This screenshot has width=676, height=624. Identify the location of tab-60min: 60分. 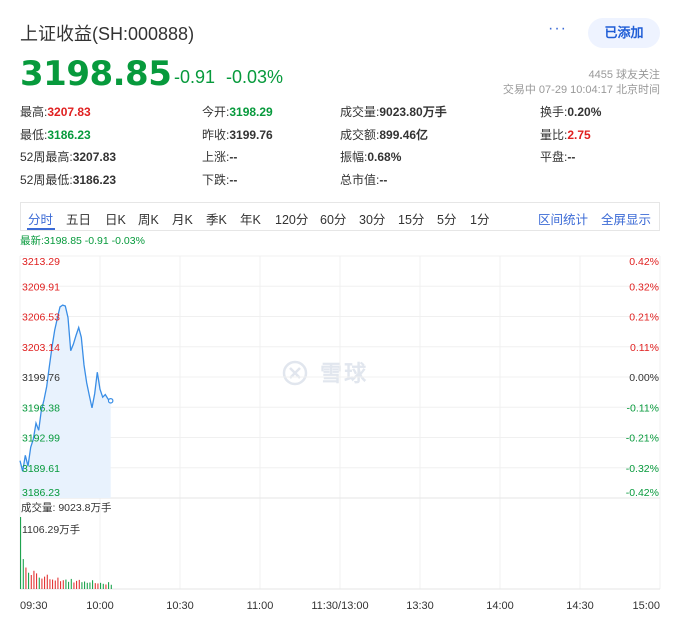
(333, 218).